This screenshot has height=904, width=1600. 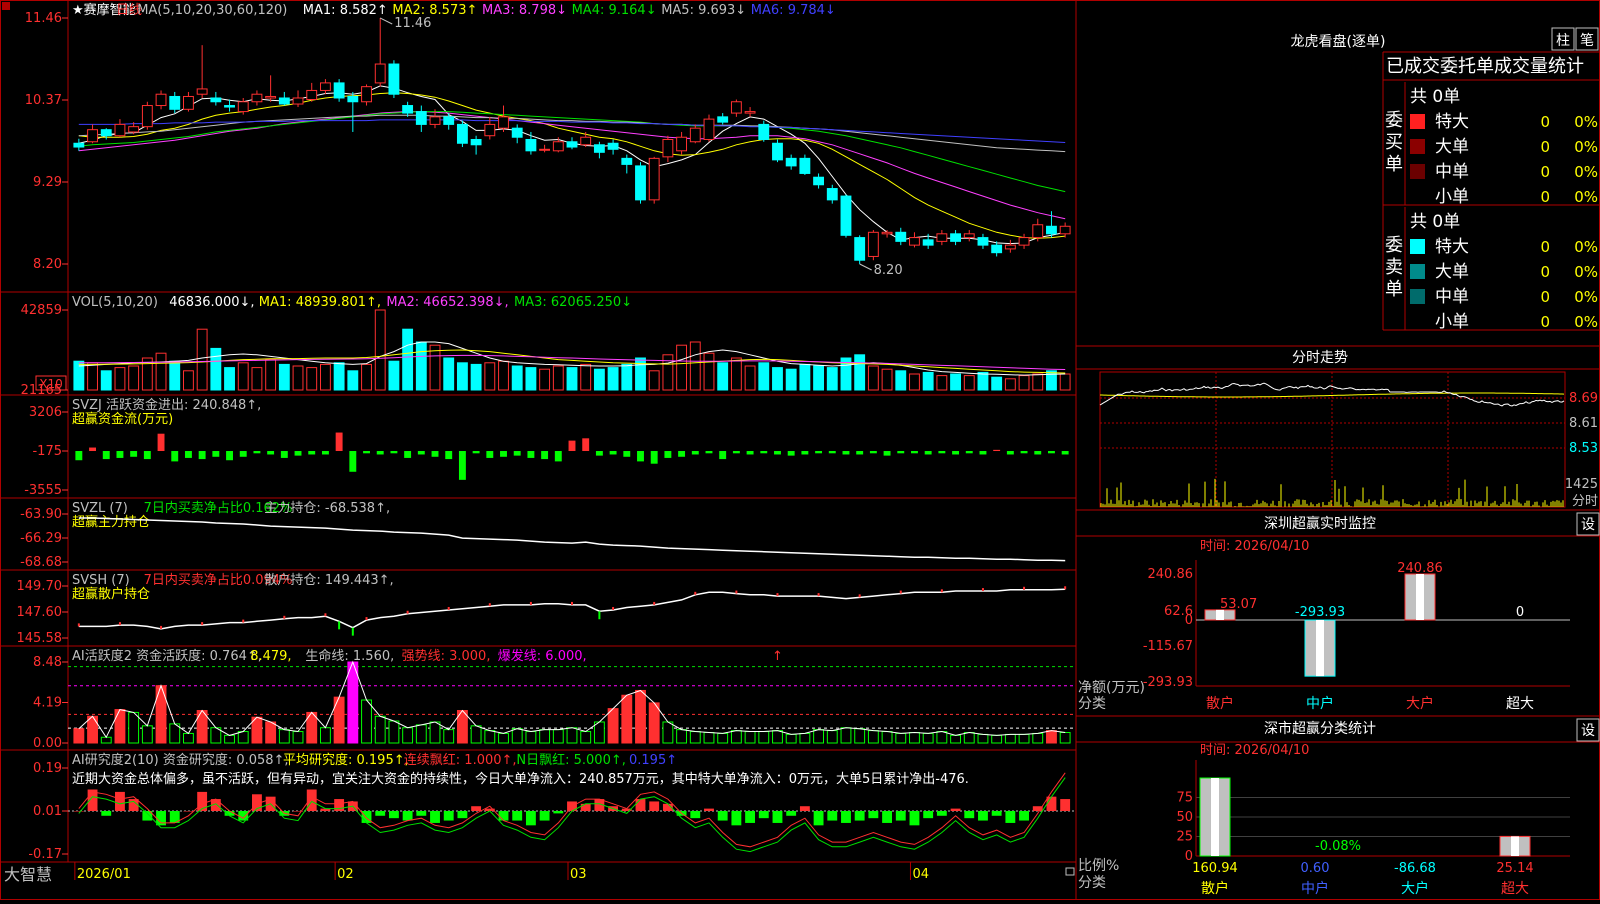 What do you see at coordinates (1539, 66) in the screenshot?
I see `lhkp-tab-2: 成交量统计` at bounding box center [1539, 66].